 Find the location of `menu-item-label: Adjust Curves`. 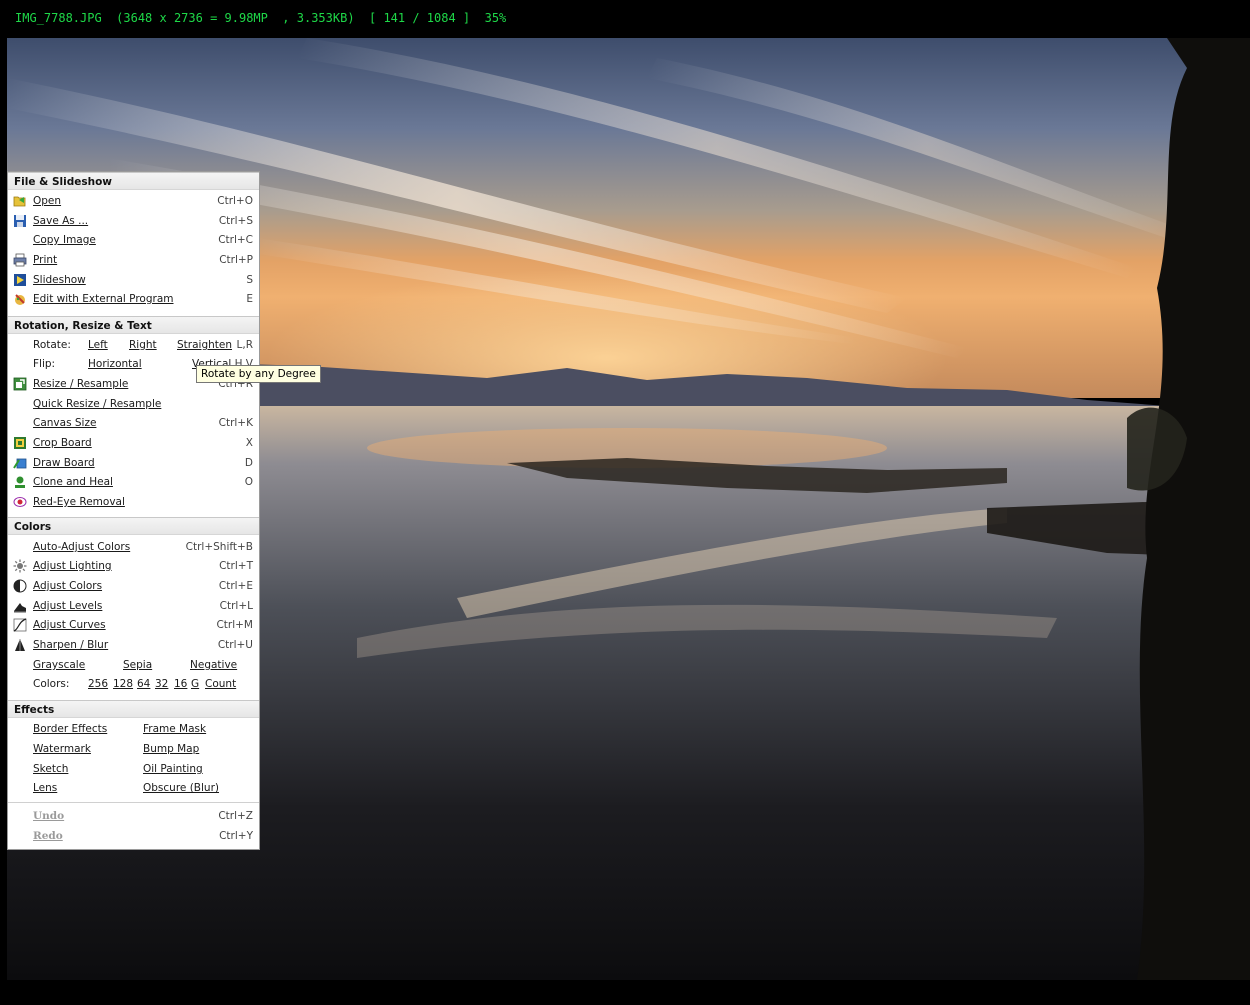

menu-item-label: Adjust Curves is located at coordinates (69, 625).